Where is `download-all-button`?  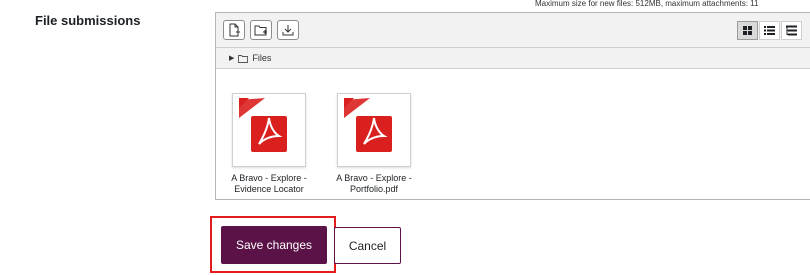
download-all-button is located at coordinates (288, 30).